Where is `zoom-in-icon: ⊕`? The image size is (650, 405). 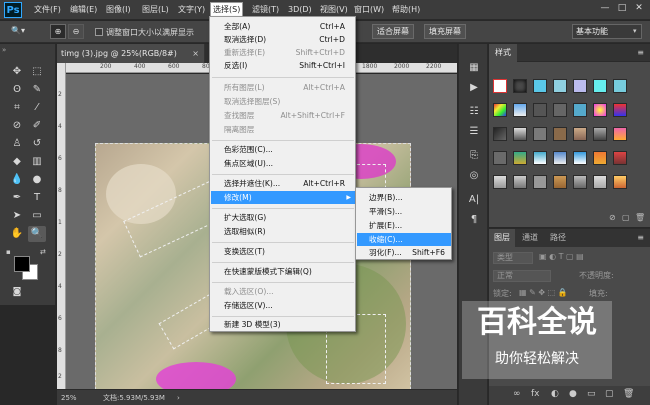 zoom-in-icon: ⊕ is located at coordinates (58, 31).